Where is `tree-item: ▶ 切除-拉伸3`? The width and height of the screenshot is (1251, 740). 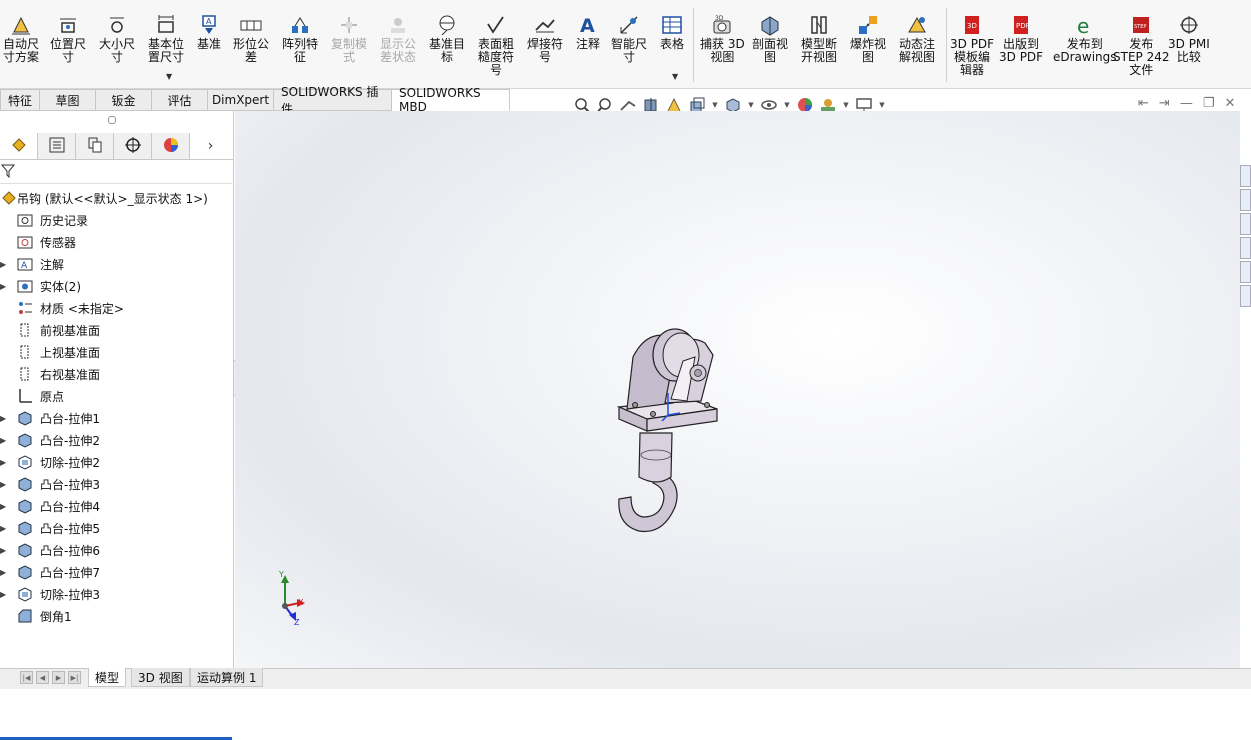
tree-item: ▶ 切除-拉伸3 is located at coordinates (116, 594).